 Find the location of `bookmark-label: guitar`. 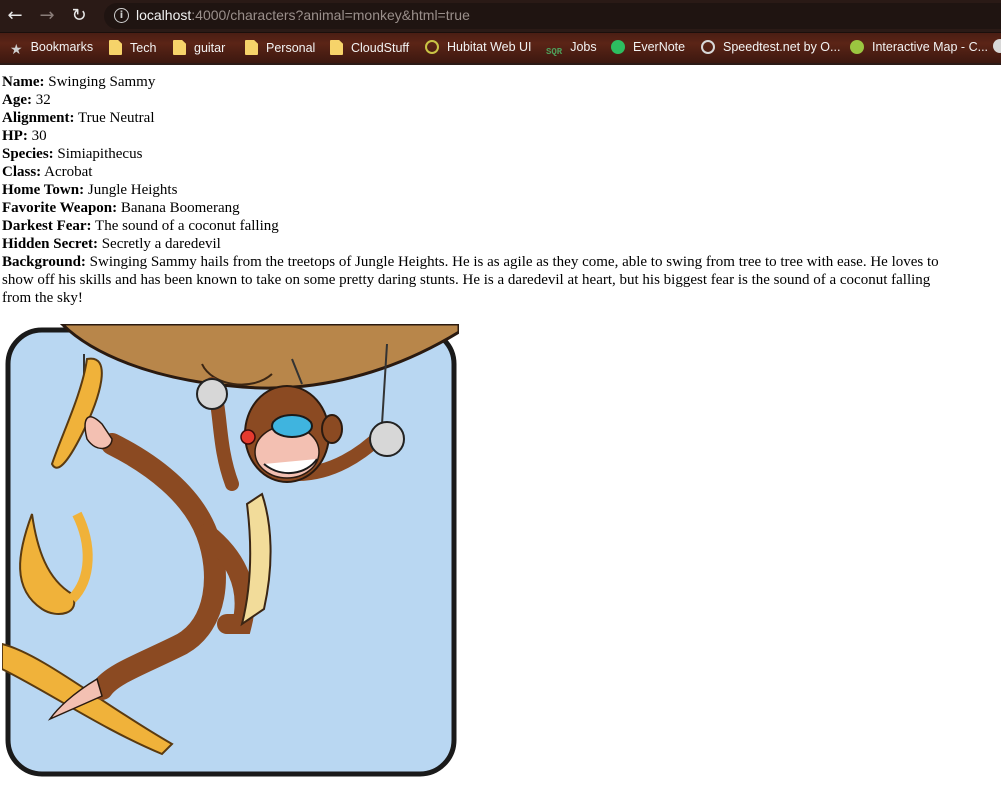

bookmark-label: guitar is located at coordinates (210, 48).